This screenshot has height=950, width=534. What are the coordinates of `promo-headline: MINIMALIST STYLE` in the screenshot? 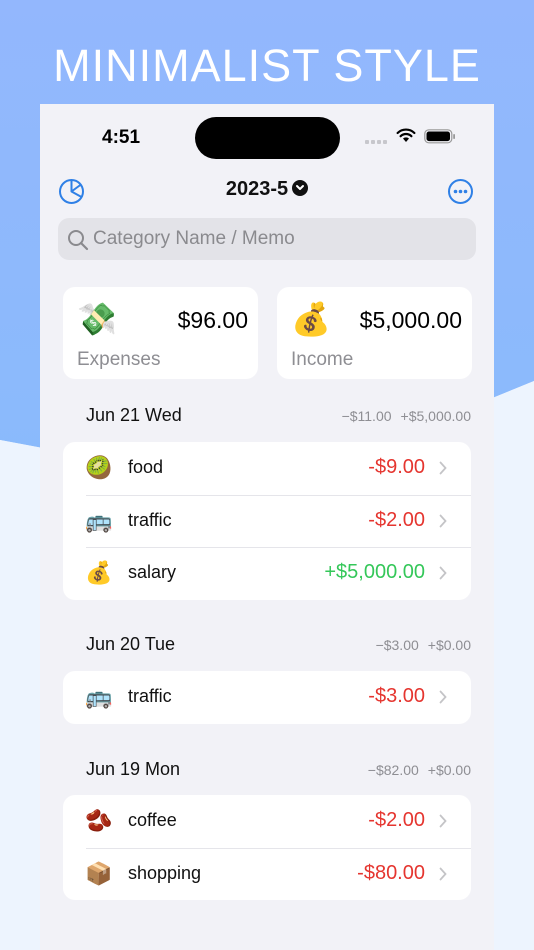 It's located at (267, 65).